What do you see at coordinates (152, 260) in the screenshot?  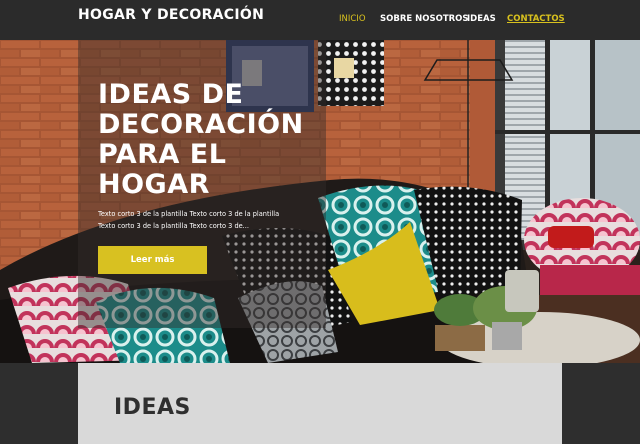 I see `read-more-button: Leer más` at bounding box center [152, 260].